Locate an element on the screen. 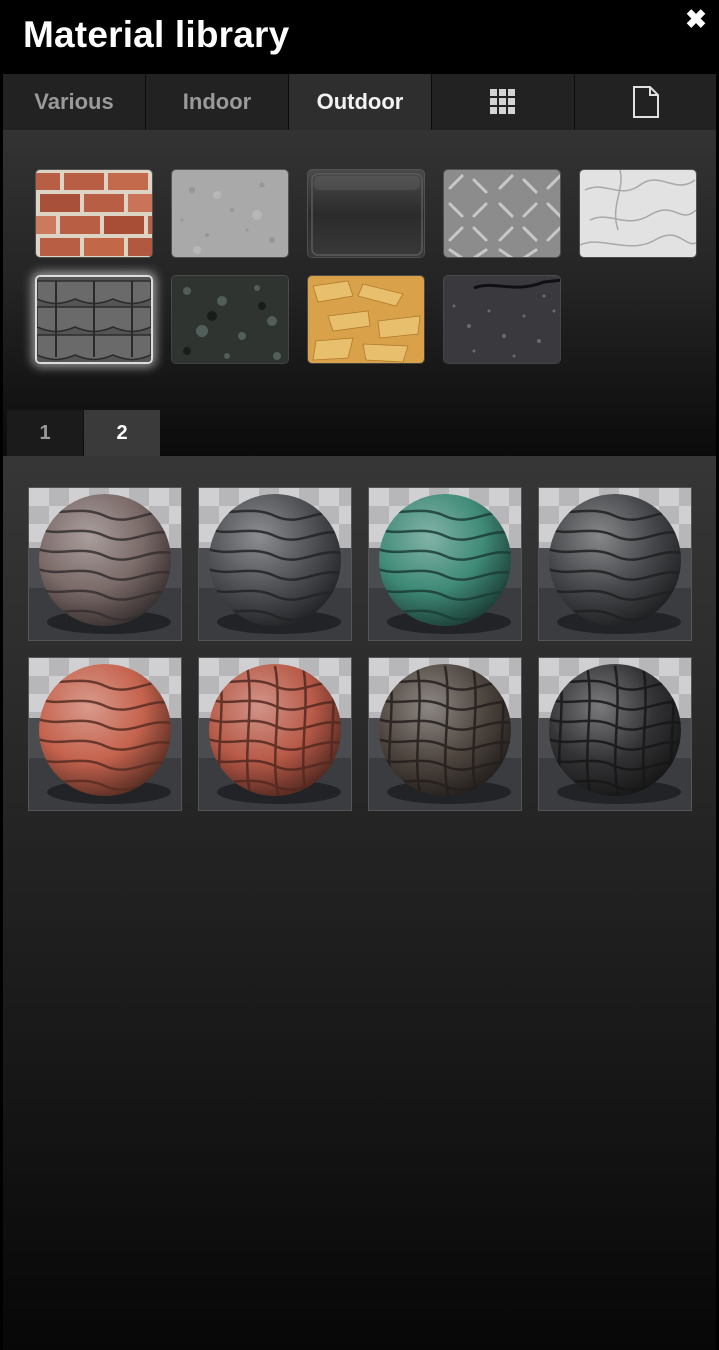 Image resolution: width=719 pixels, height=1350 pixels. tab-various: Various is located at coordinates (74, 102).